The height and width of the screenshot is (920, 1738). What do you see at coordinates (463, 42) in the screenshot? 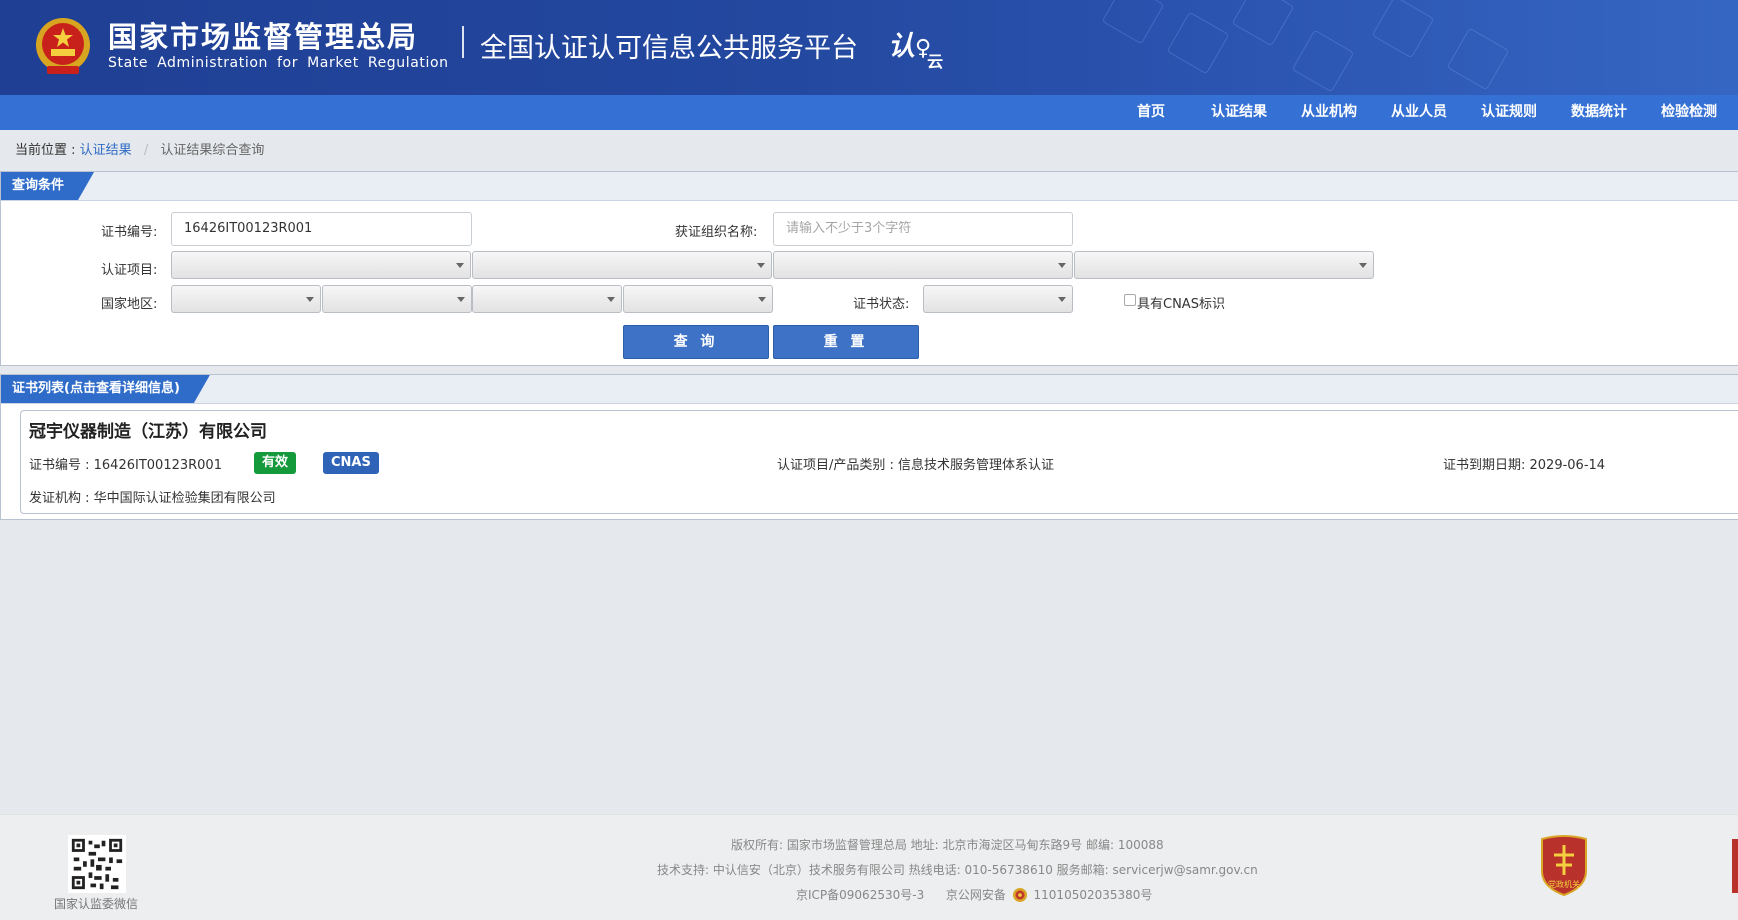
I see `header-divider` at bounding box center [463, 42].